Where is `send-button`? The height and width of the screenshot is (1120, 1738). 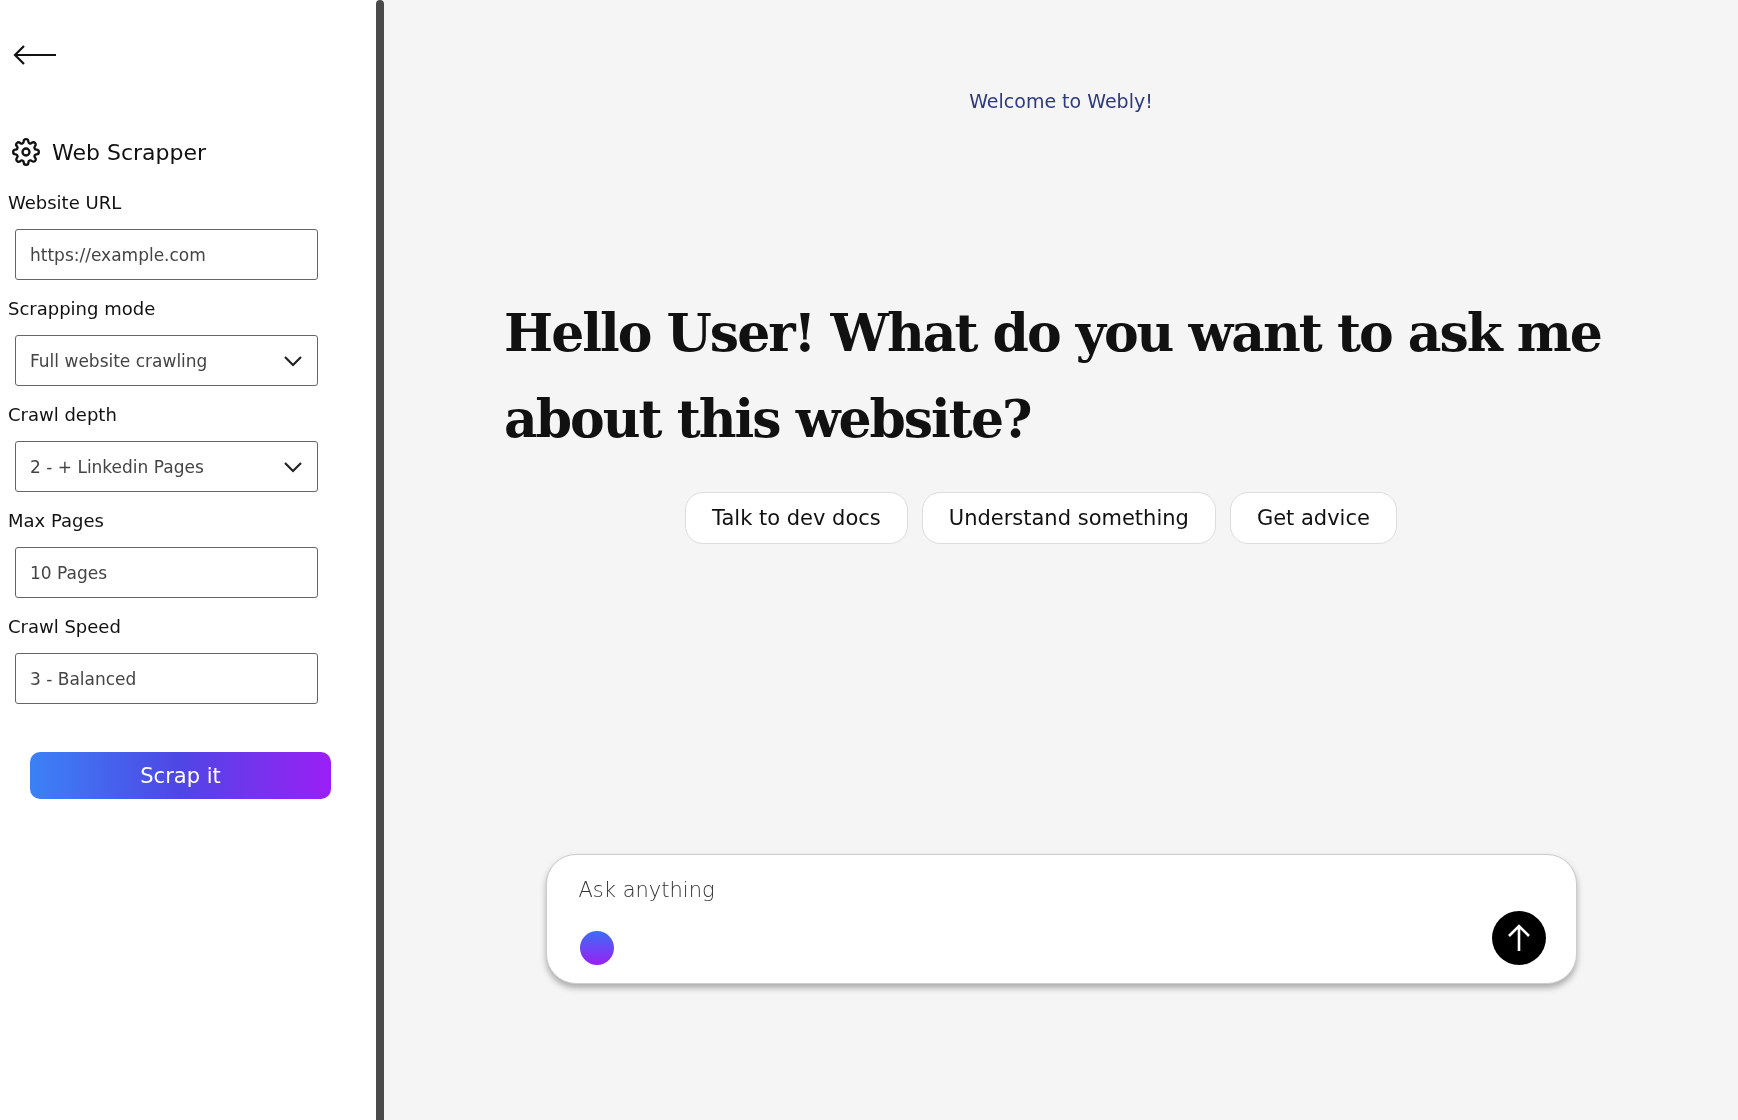
send-button is located at coordinates (1518, 938).